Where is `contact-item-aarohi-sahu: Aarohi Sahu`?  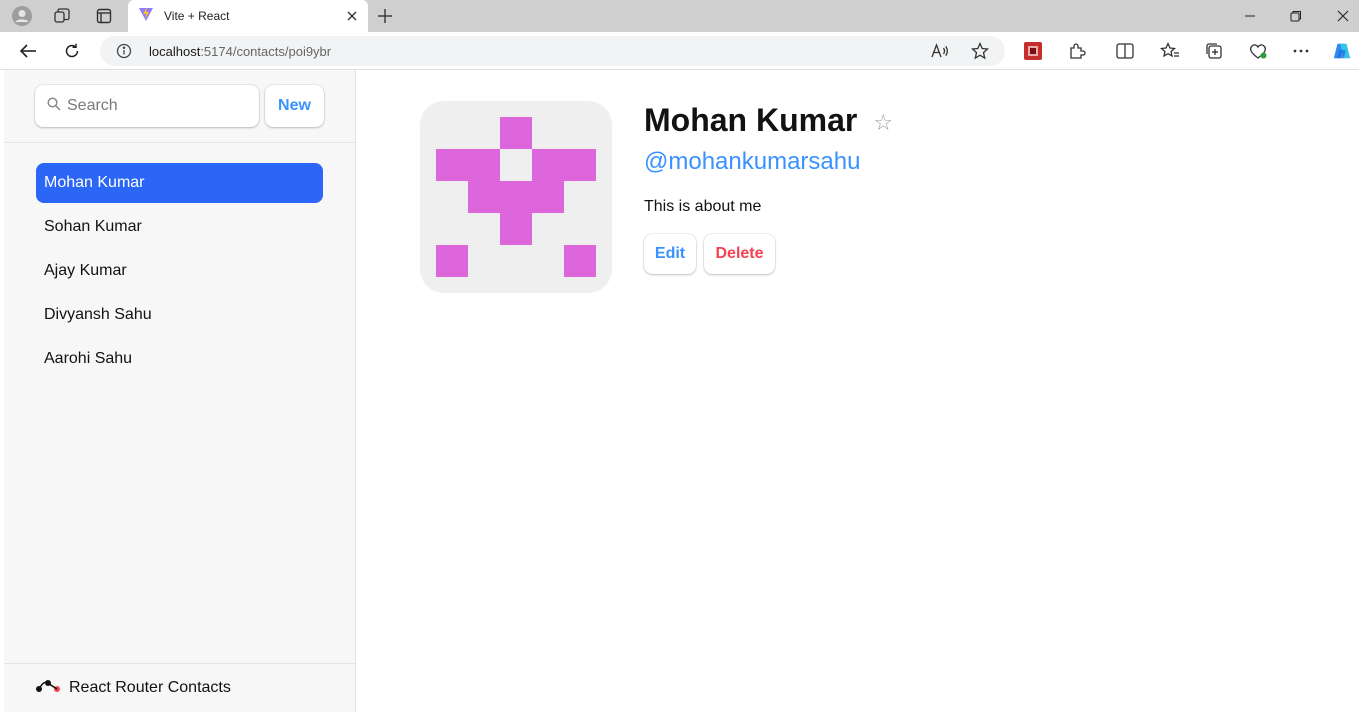 contact-item-aarohi-sahu: Aarohi Sahu is located at coordinates (179, 359).